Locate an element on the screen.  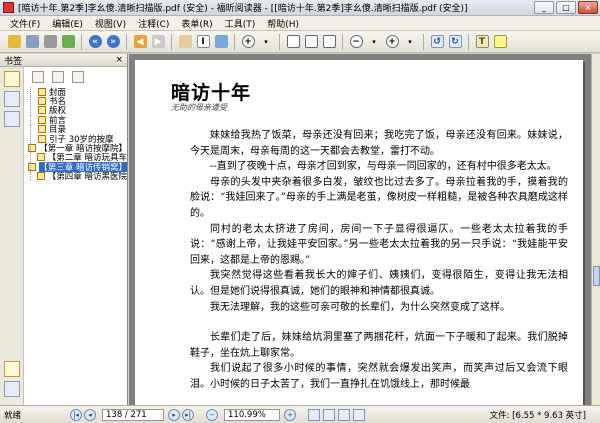
last-page-nav-button: ▸| is located at coordinates (188, 414).